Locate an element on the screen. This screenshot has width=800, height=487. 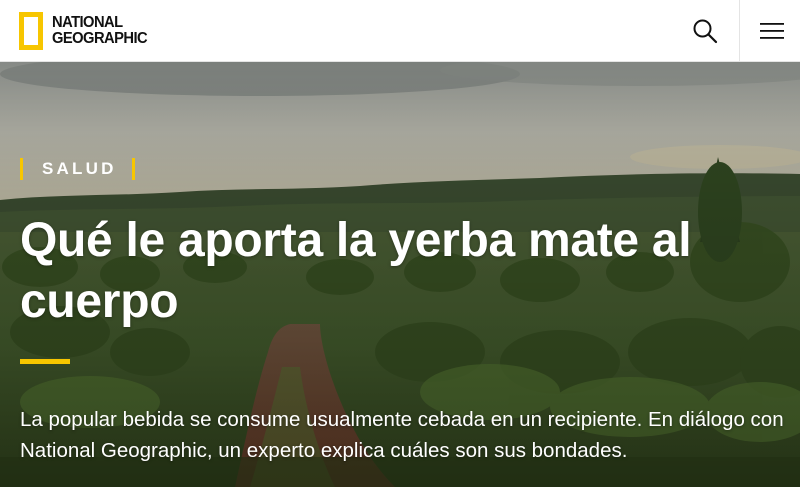
header-divider is located at coordinates (739, 31).